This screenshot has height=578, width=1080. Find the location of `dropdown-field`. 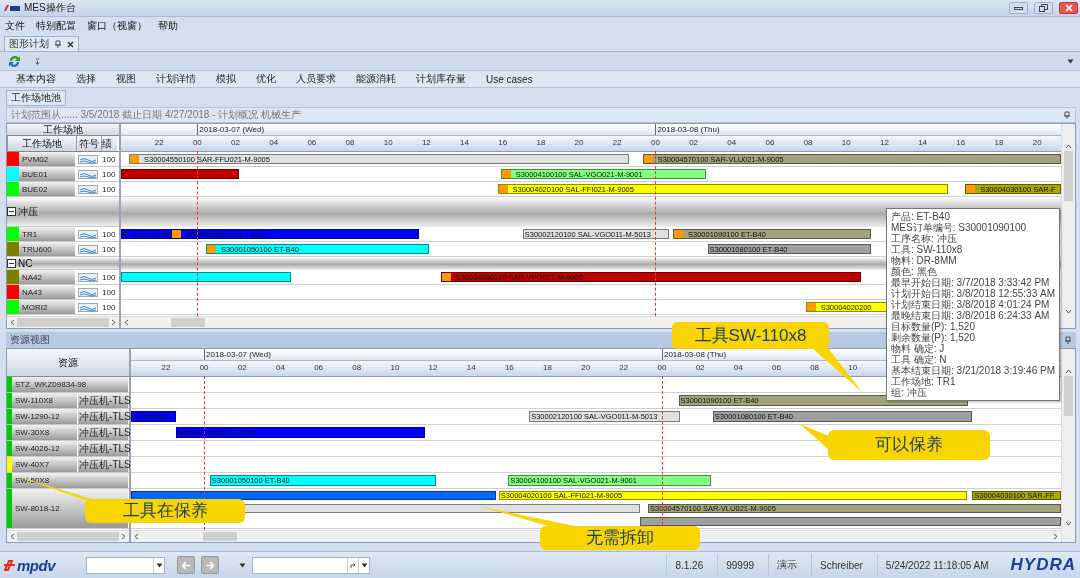

dropdown-field is located at coordinates (125, 565).